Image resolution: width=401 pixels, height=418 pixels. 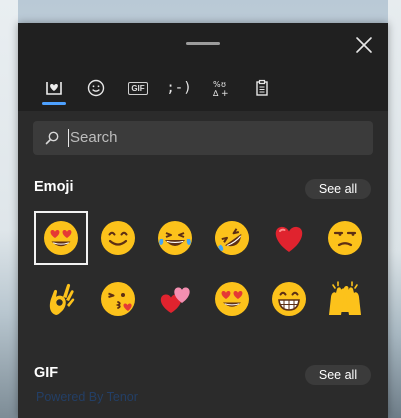 What do you see at coordinates (68, 138) in the screenshot?
I see `text-caret` at bounding box center [68, 138].